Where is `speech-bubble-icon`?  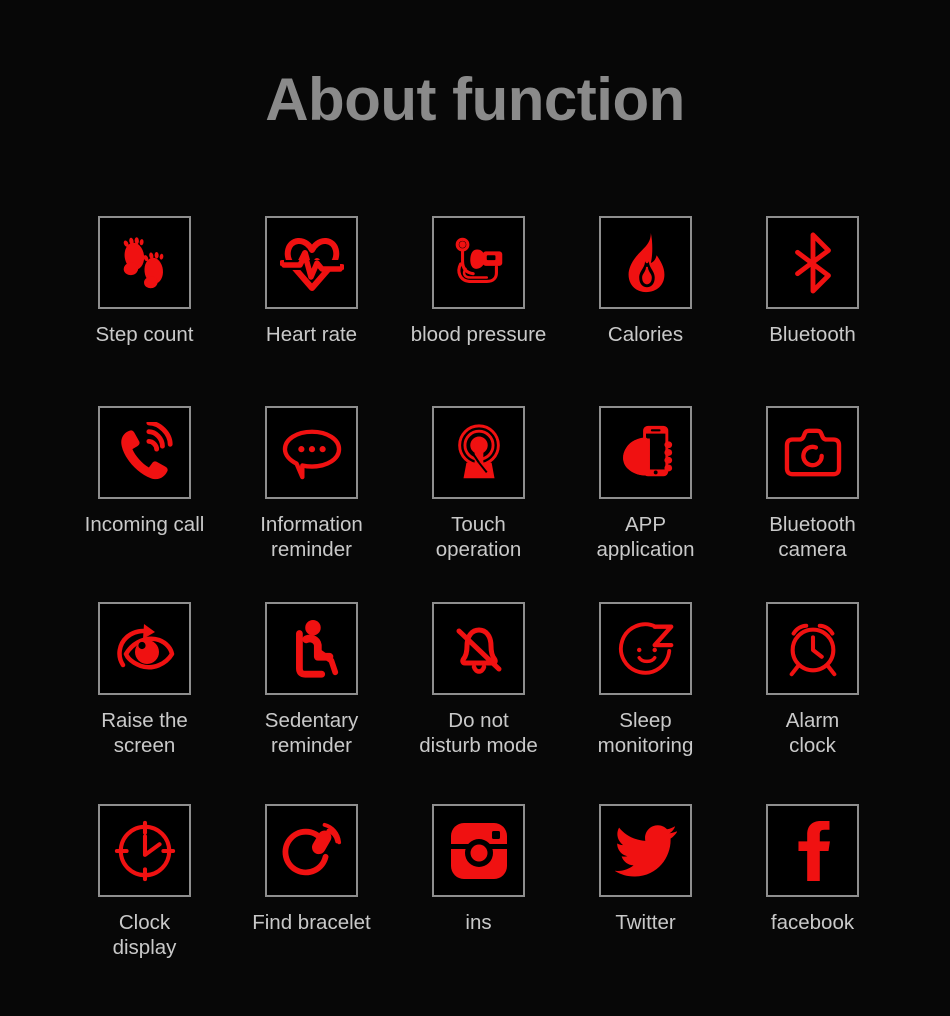 speech-bubble-icon is located at coordinates (312, 453).